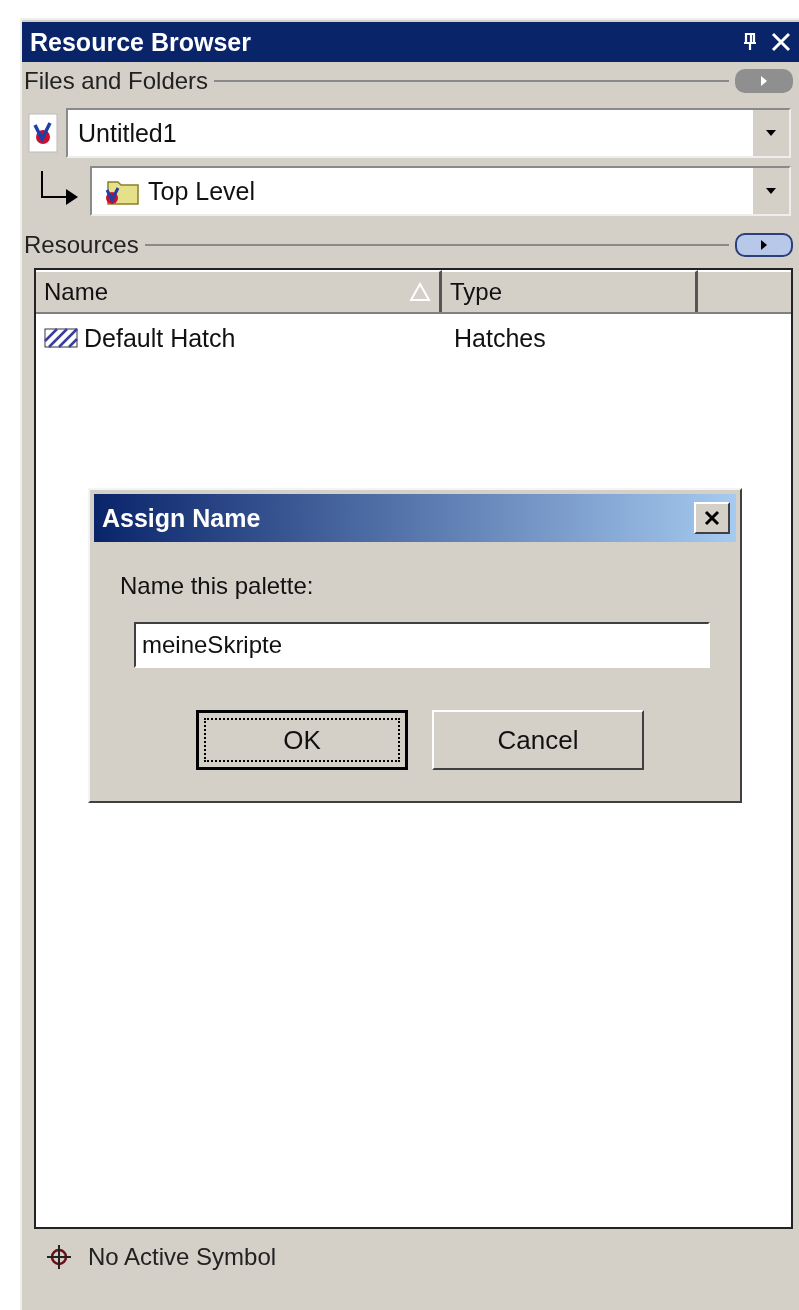 The width and height of the screenshot is (799, 1310). What do you see at coordinates (61, 338) in the screenshot?
I see `hatch-icon` at bounding box center [61, 338].